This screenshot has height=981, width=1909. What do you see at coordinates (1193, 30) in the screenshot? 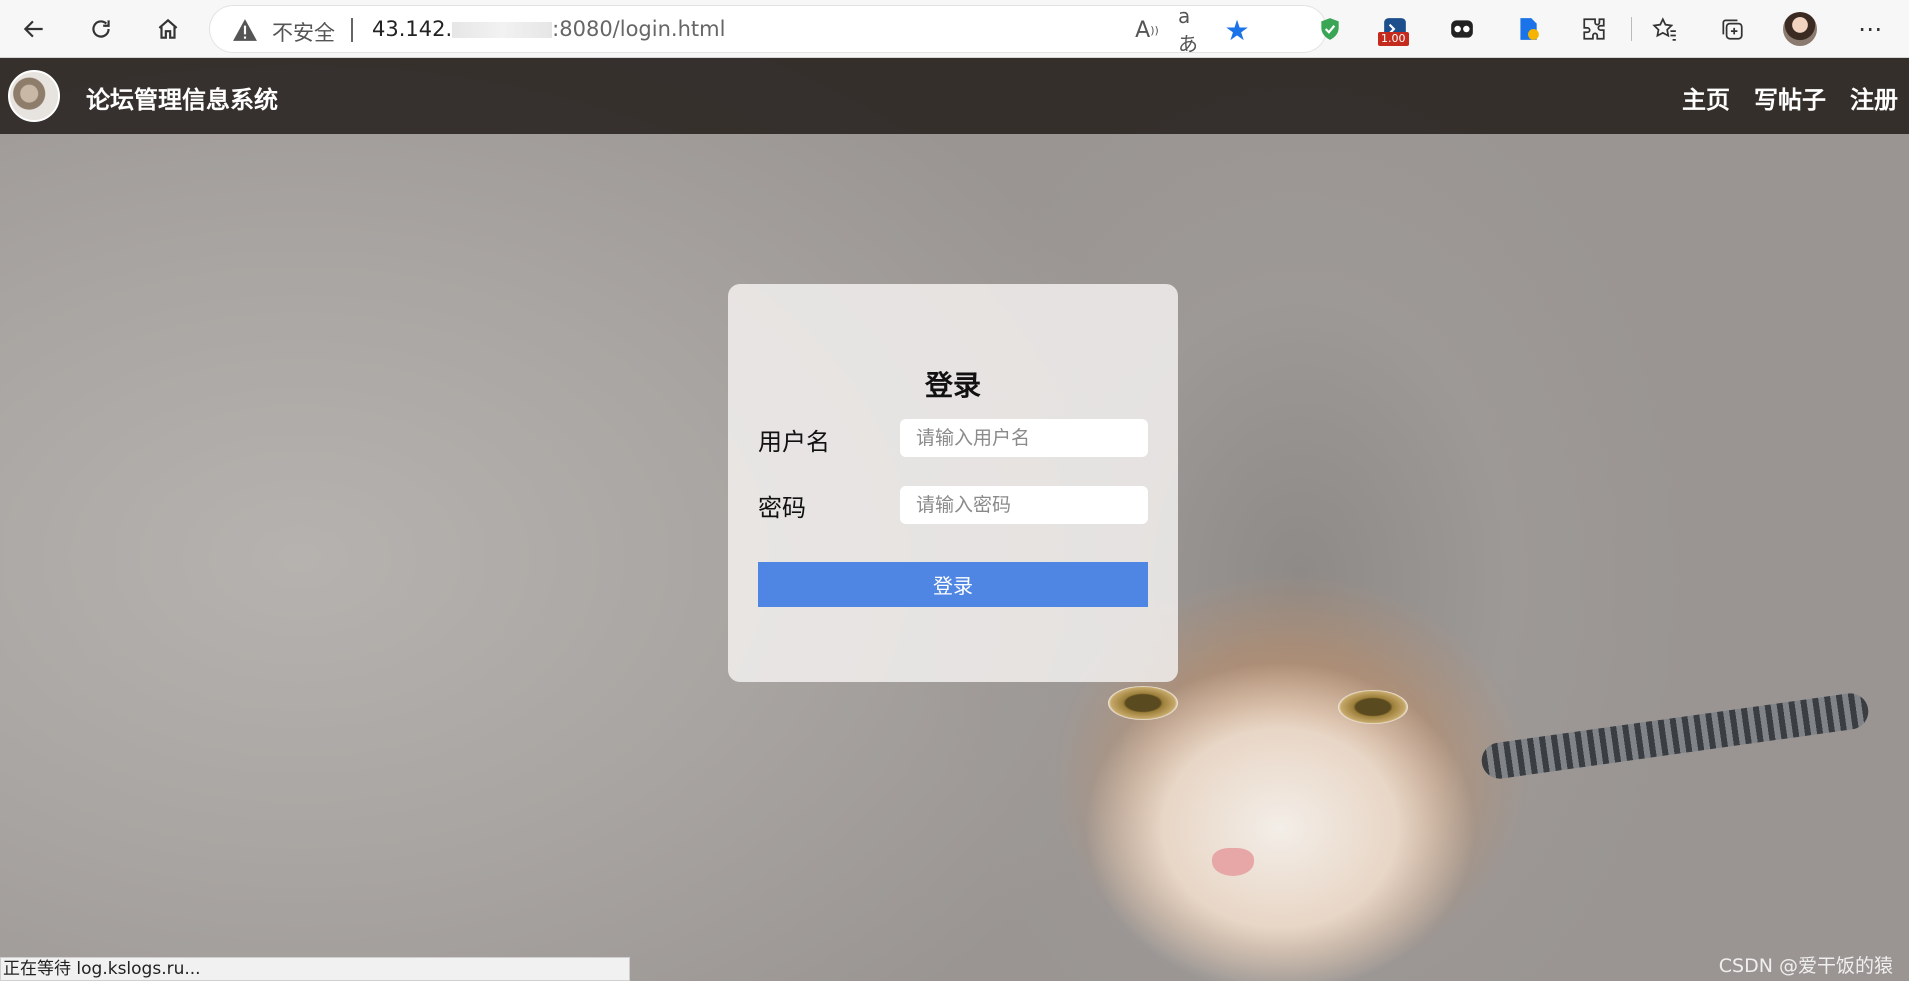
I see `translate-icon: aあ` at bounding box center [1193, 30].